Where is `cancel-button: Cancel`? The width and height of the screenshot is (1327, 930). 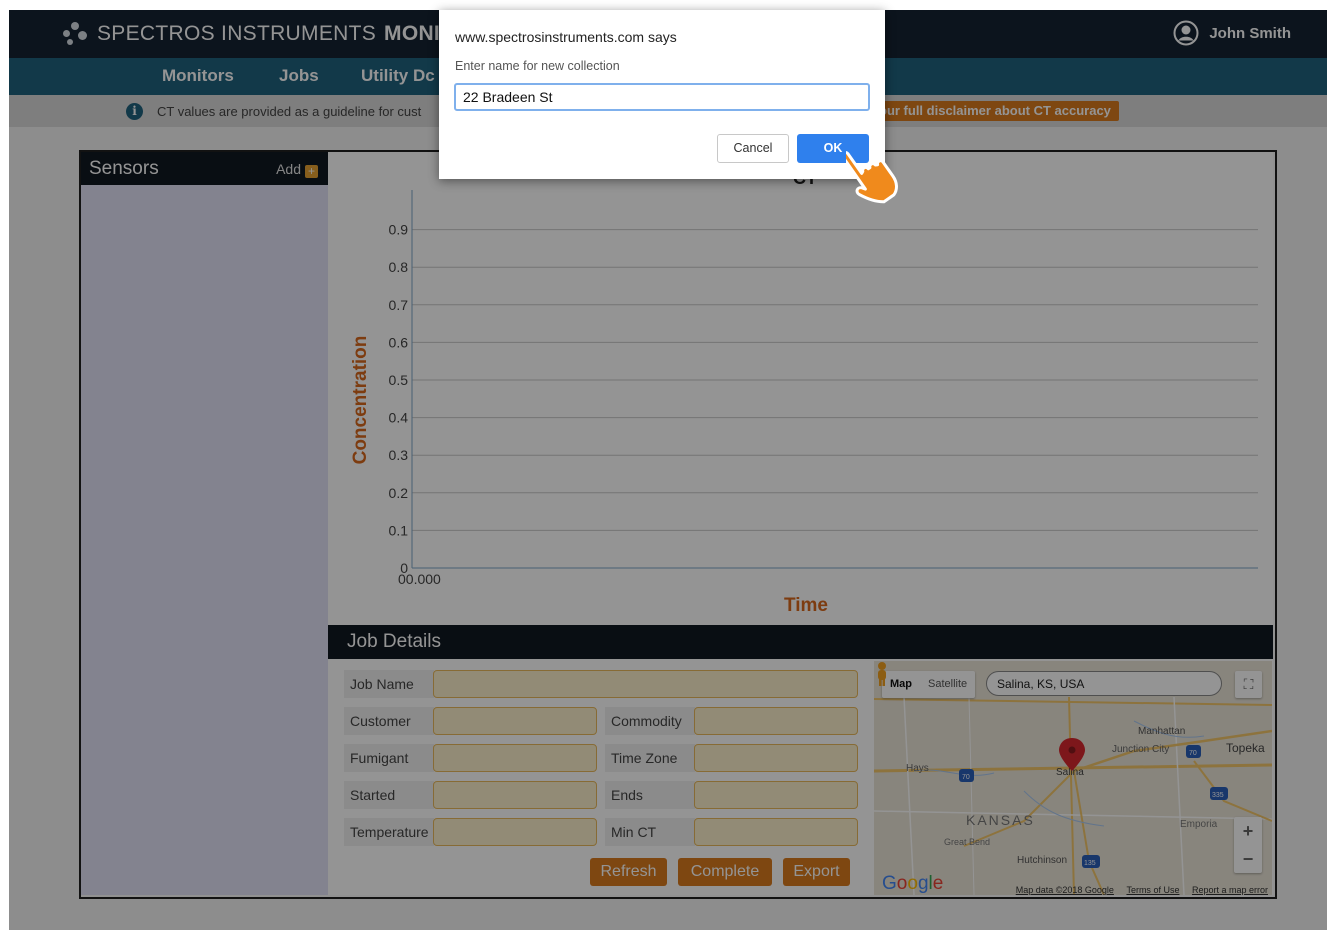 cancel-button: Cancel is located at coordinates (753, 148).